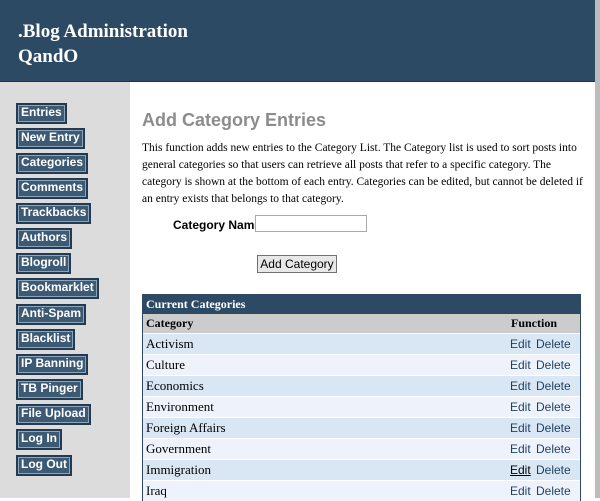 The width and height of the screenshot is (600, 501). I want to click on category-name: Economics, so click(175, 385).